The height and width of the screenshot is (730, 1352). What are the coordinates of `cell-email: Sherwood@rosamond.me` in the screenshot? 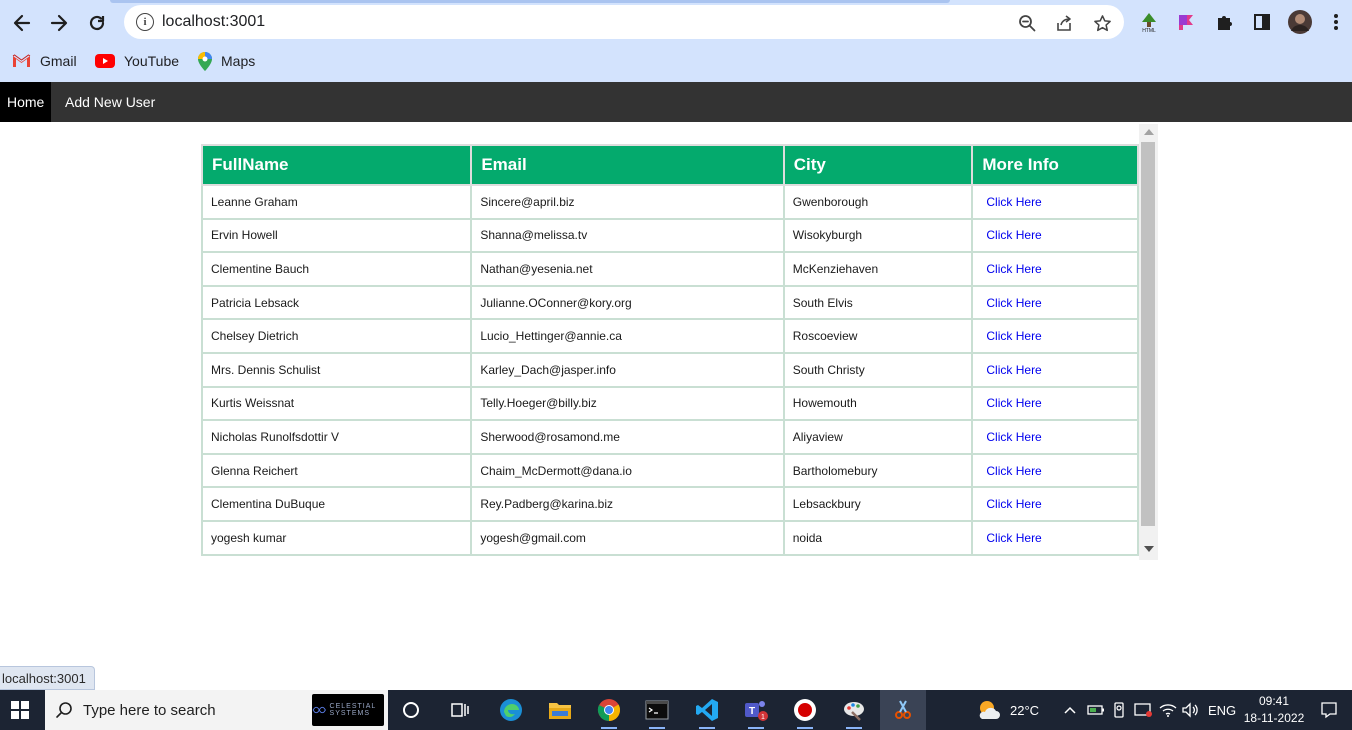 It's located at (627, 437).